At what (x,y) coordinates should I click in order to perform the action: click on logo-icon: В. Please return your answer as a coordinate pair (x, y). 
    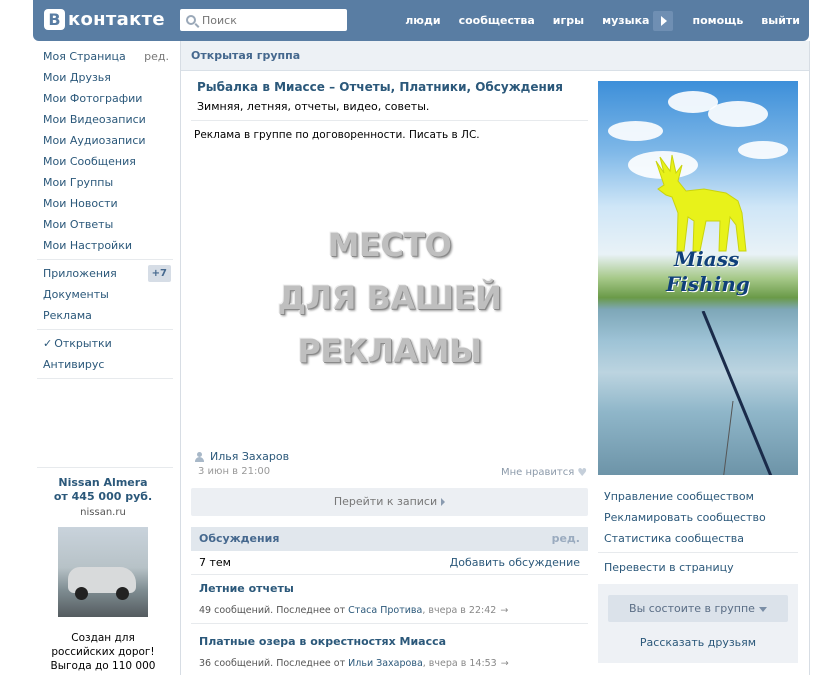
    Looking at the image, I should click on (54, 19).